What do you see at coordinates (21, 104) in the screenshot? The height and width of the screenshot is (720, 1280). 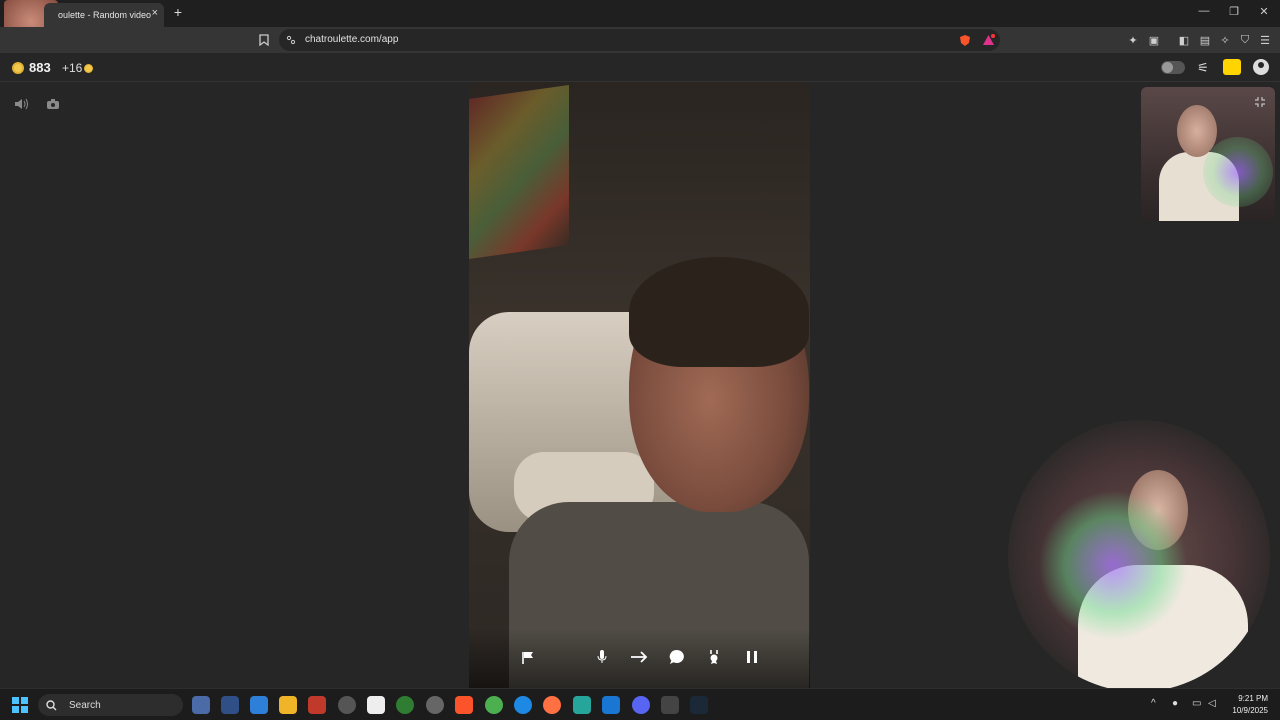 I see `speaker-icon` at bounding box center [21, 104].